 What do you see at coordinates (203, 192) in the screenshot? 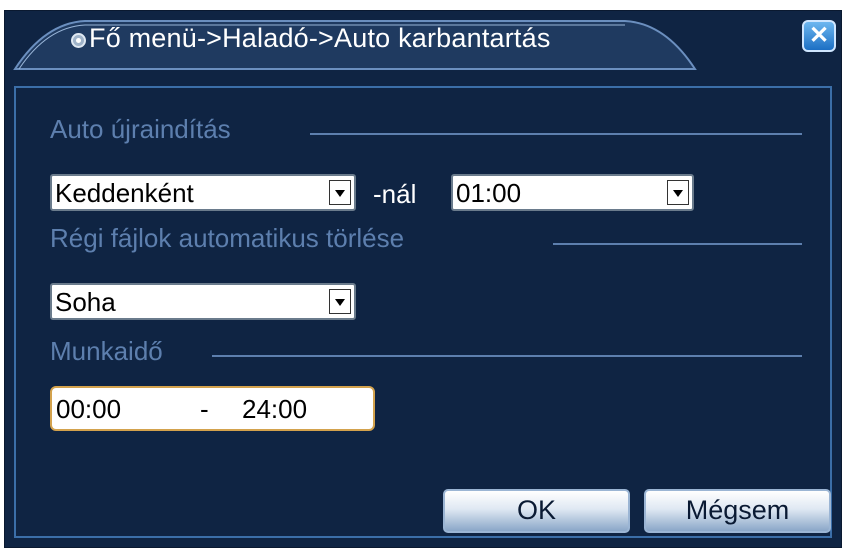
I see `restart-day-select: Keddenként` at bounding box center [203, 192].